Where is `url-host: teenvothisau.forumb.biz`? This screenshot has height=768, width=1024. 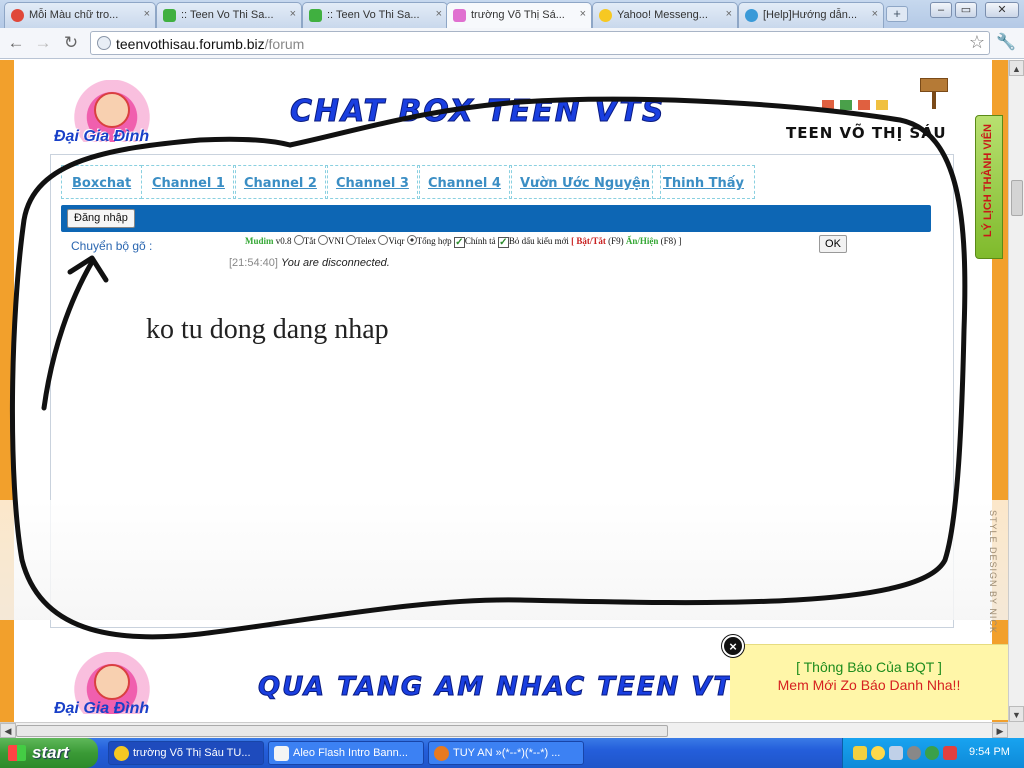
url-host: teenvothisau.forumb.biz is located at coordinates (190, 44).